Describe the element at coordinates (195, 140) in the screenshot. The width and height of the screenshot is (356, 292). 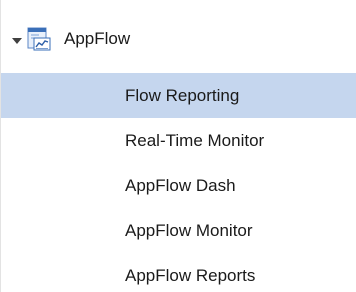
I see `tree-item-label: Real-Time Monitor` at that location.